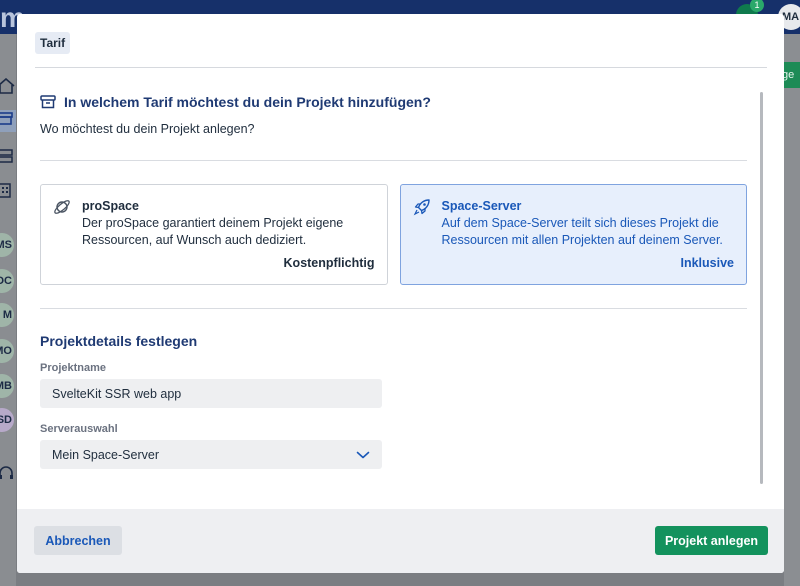 The height and width of the screenshot is (586, 800). What do you see at coordinates (7, 386) in the screenshot?
I see `sidebar-avatar-mb: MB` at bounding box center [7, 386].